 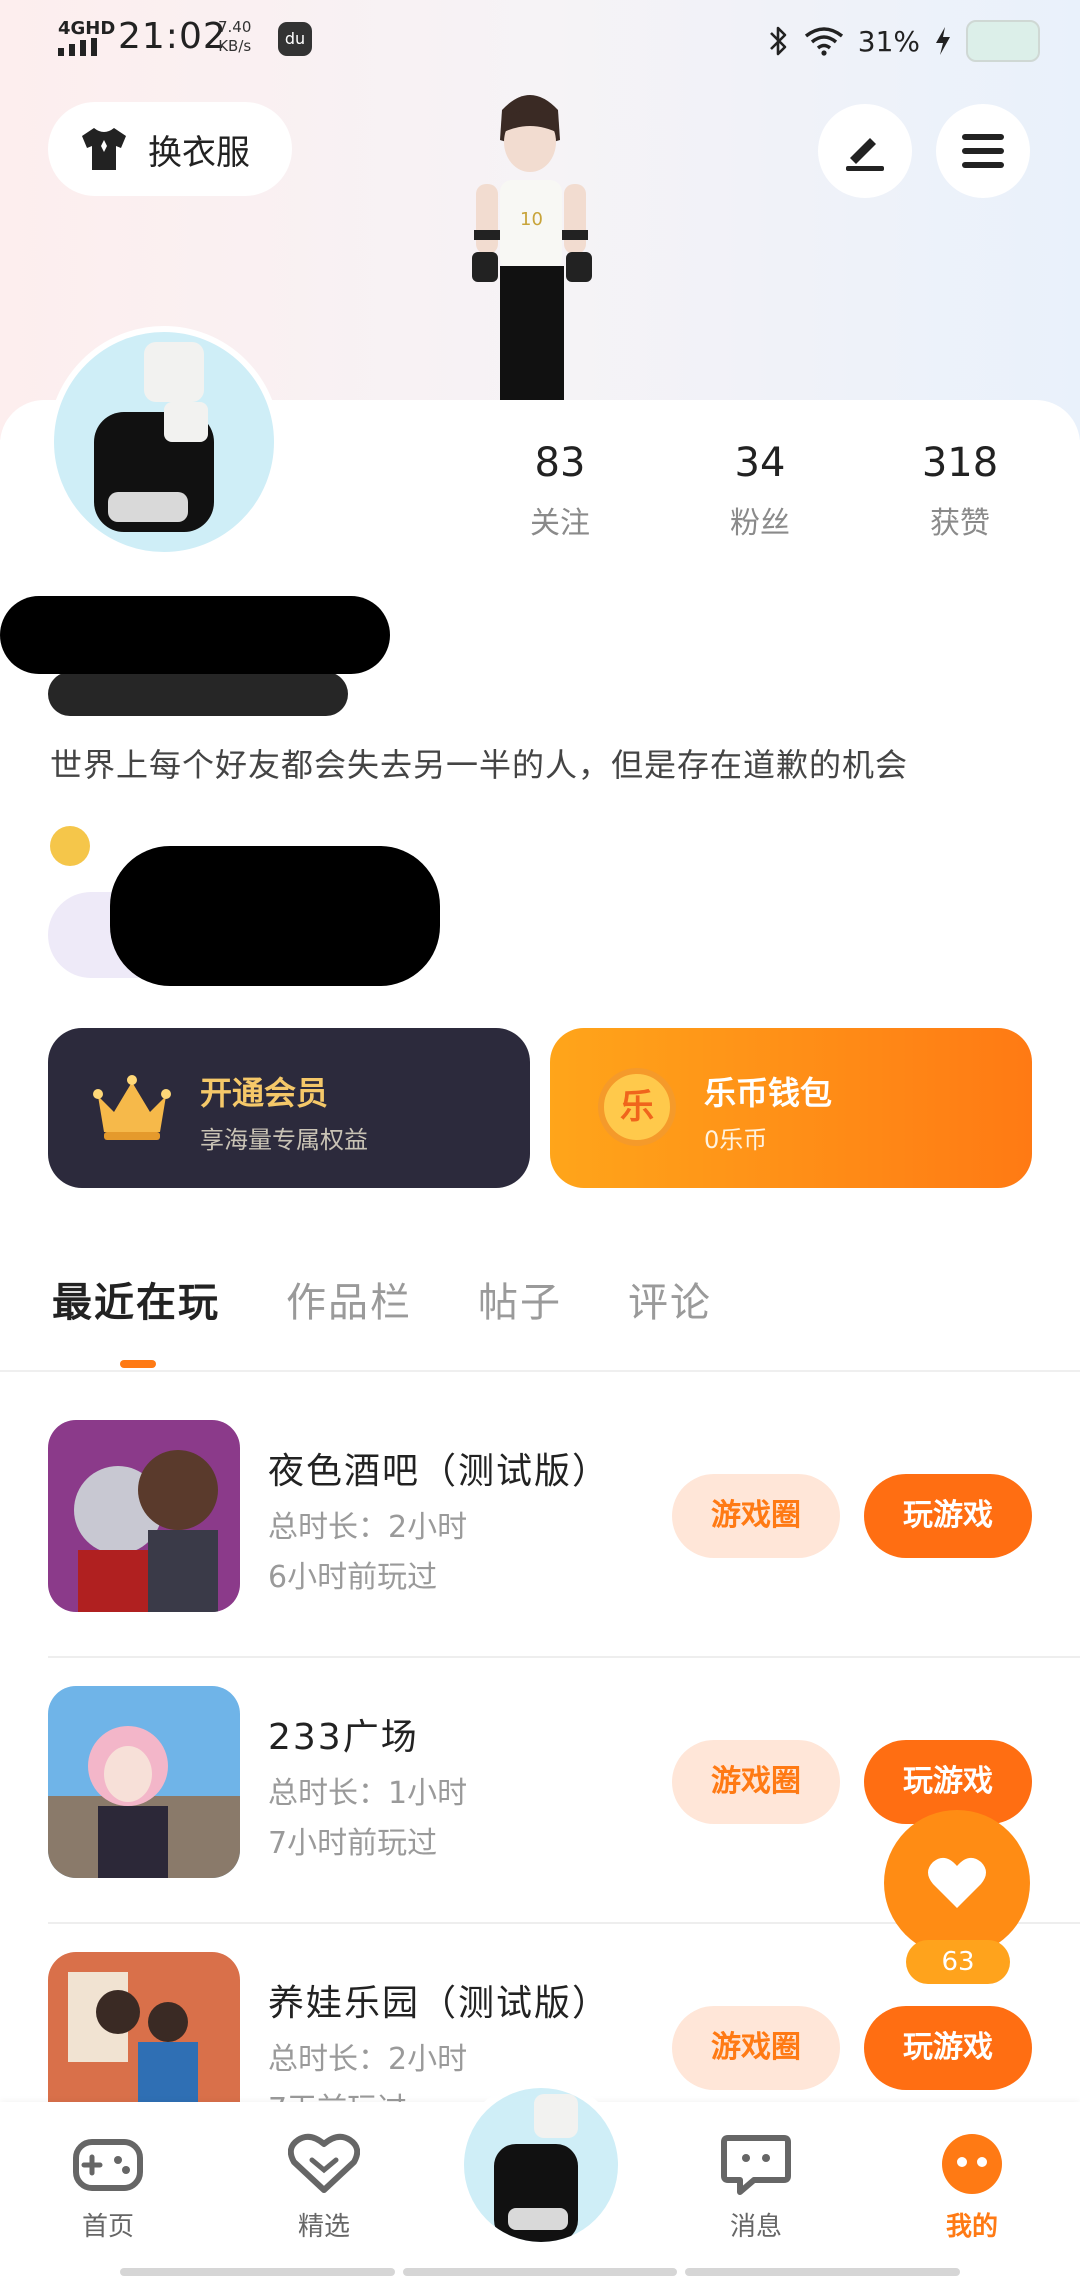 What do you see at coordinates (77, 47) in the screenshot?
I see `signal-icon` at bounding box center [77, 47].